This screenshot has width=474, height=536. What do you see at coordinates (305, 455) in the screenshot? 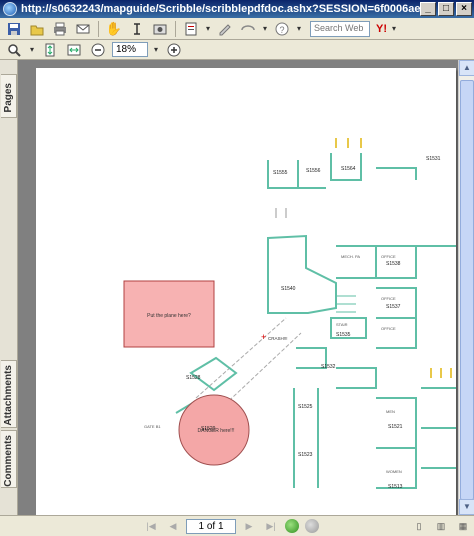
I see `room-number: S1523` at bounding box center [305, 455].